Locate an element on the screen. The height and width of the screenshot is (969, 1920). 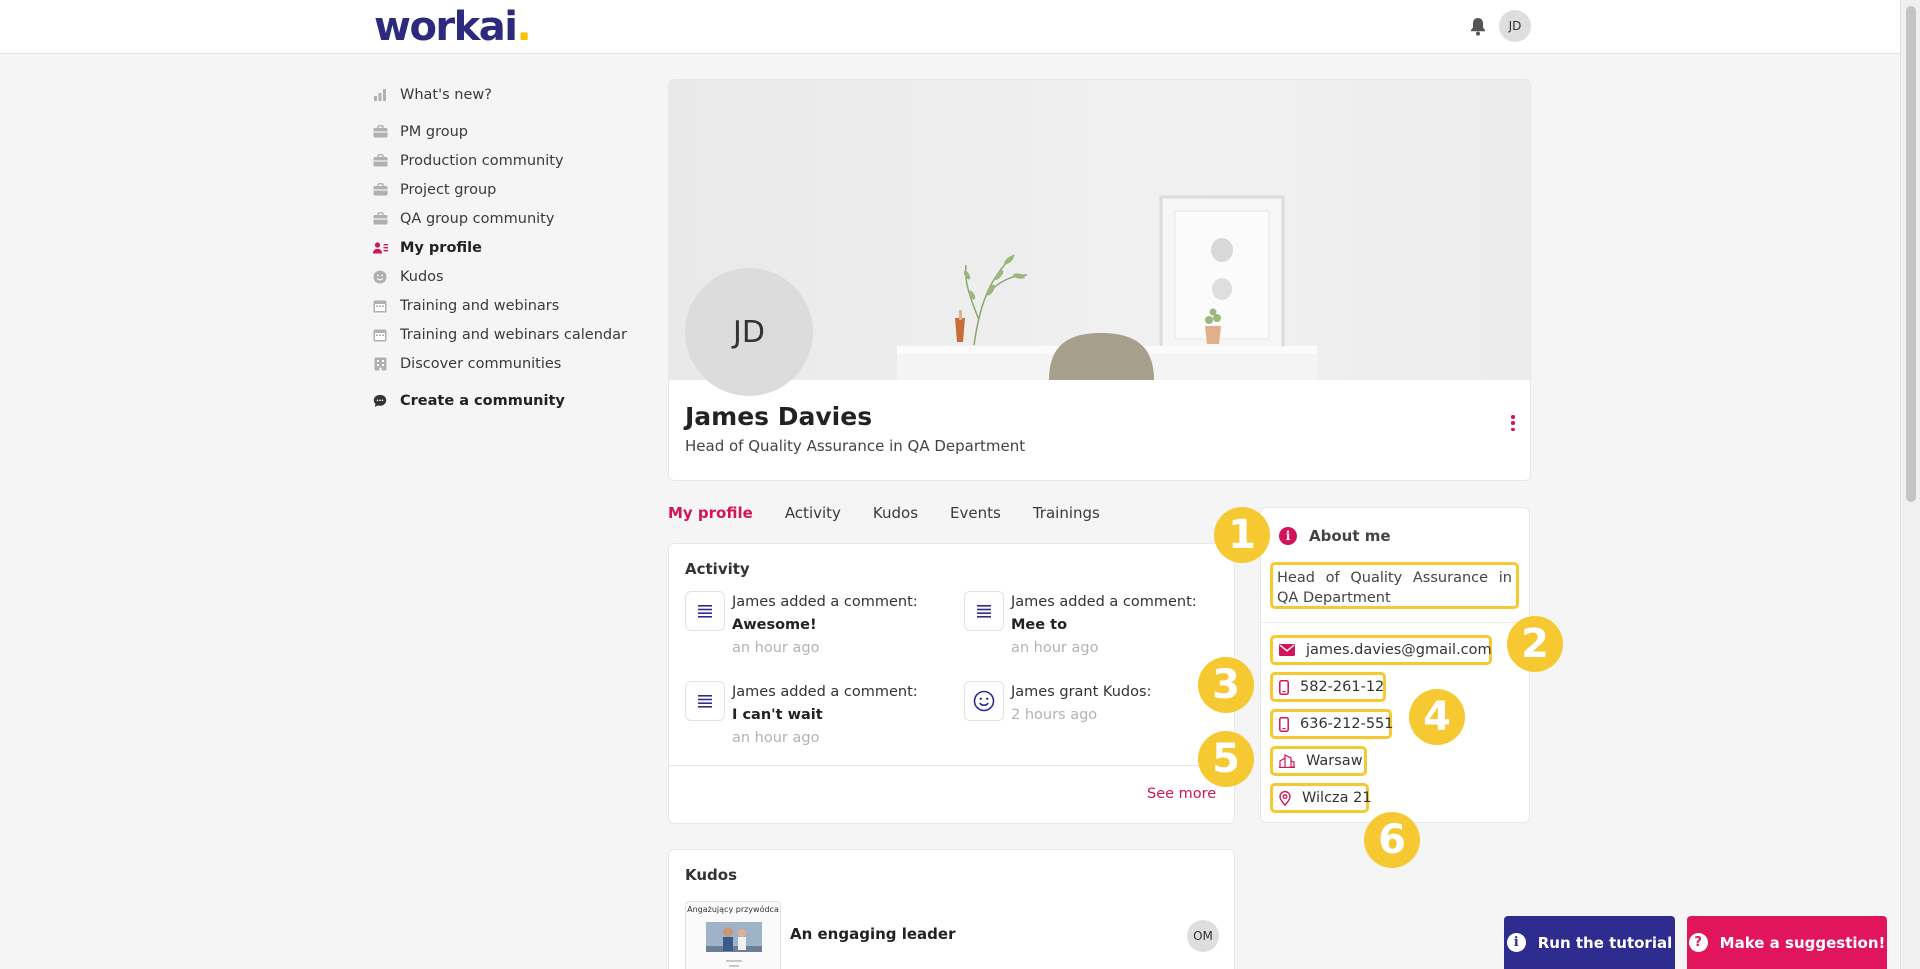
sidebar-item-label: QA group community is located at coordinates (477, 218).